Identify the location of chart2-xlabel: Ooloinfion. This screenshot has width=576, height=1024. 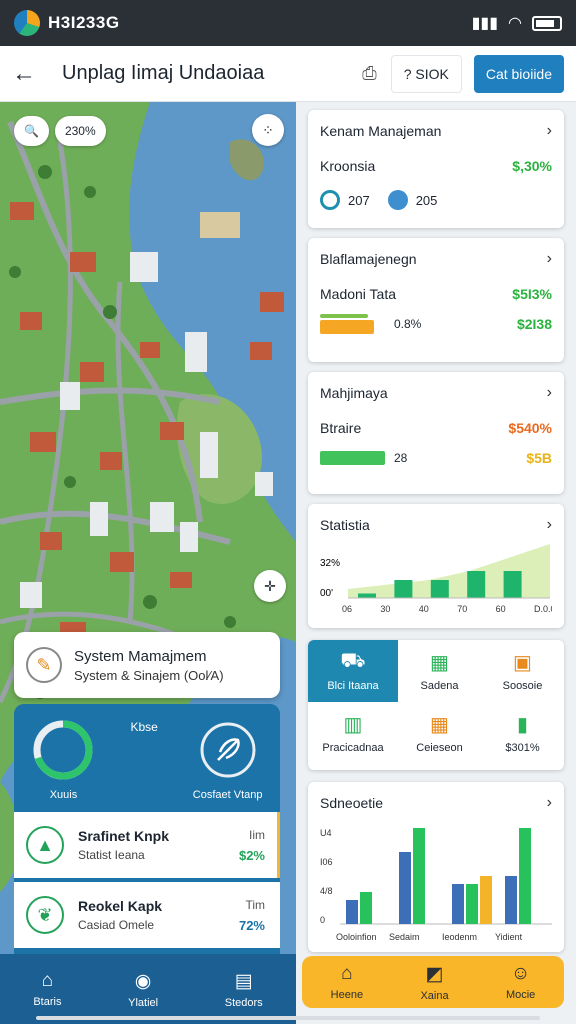
(356, 937).